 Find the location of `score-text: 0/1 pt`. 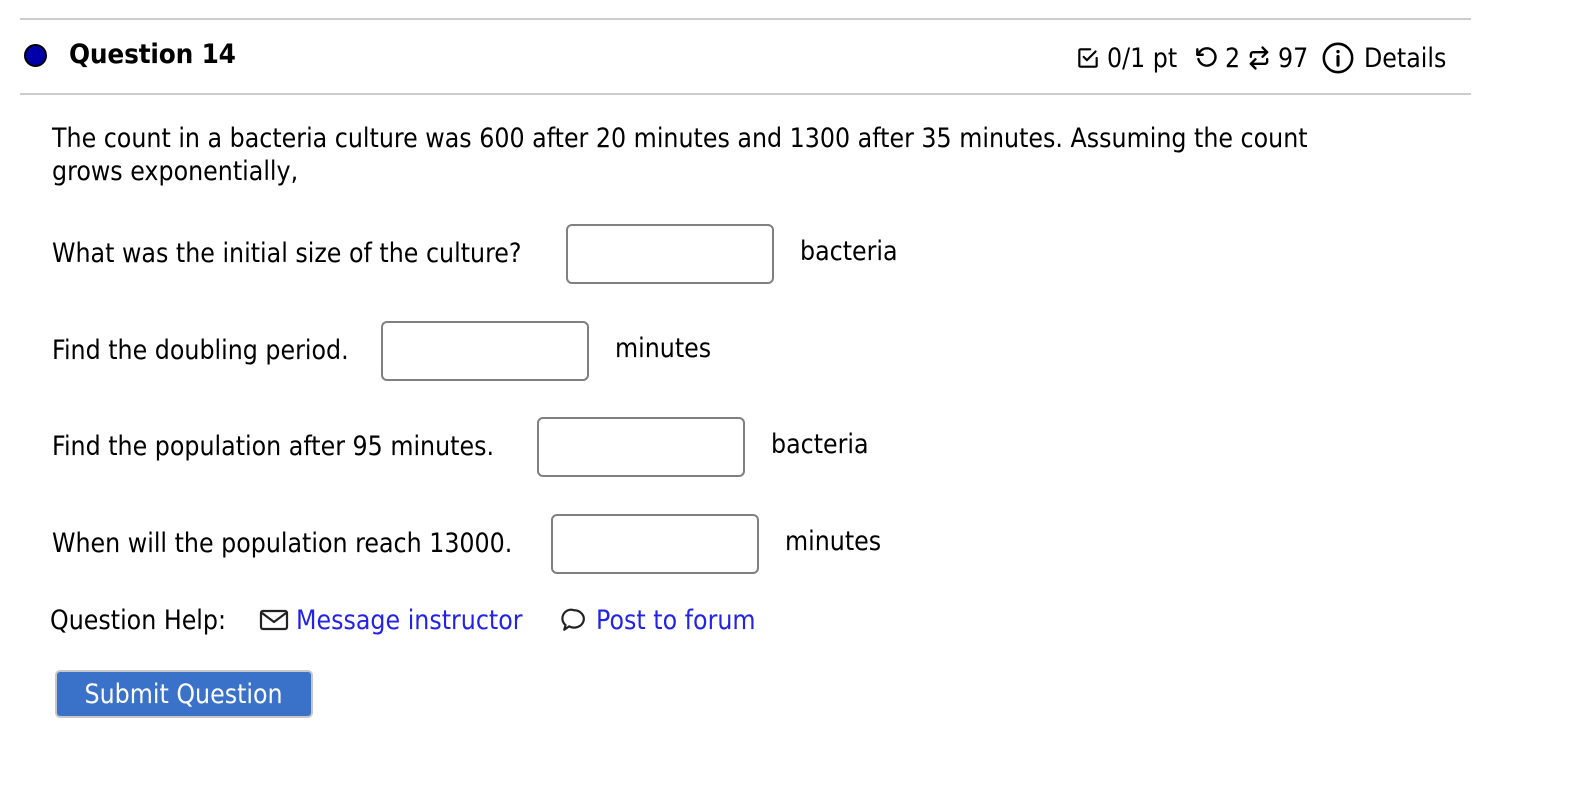

score-text: 0/1 pt is located at coordinates (1142, 58).